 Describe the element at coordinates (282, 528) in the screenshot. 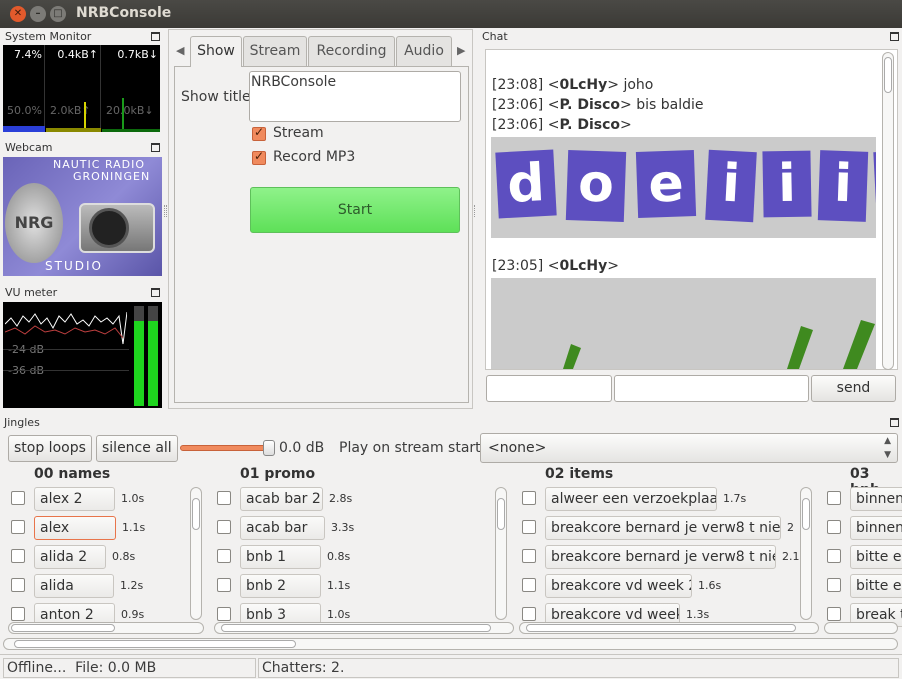

I see `jingle-button: acab bar` at that location.